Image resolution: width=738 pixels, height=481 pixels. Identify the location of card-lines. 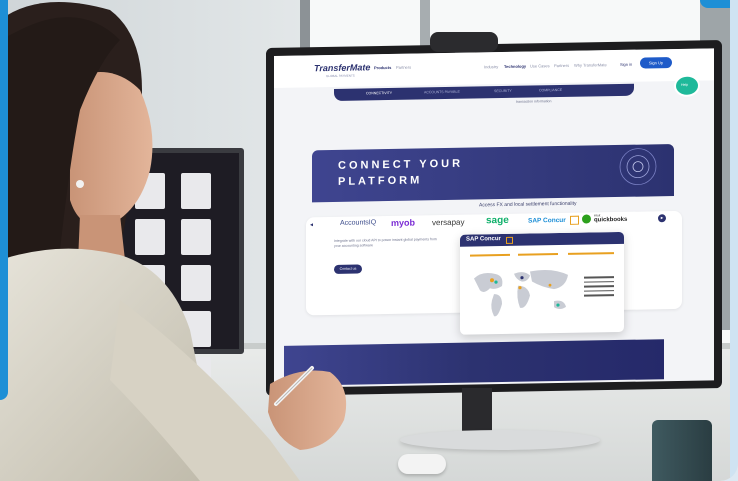
(599, 287).